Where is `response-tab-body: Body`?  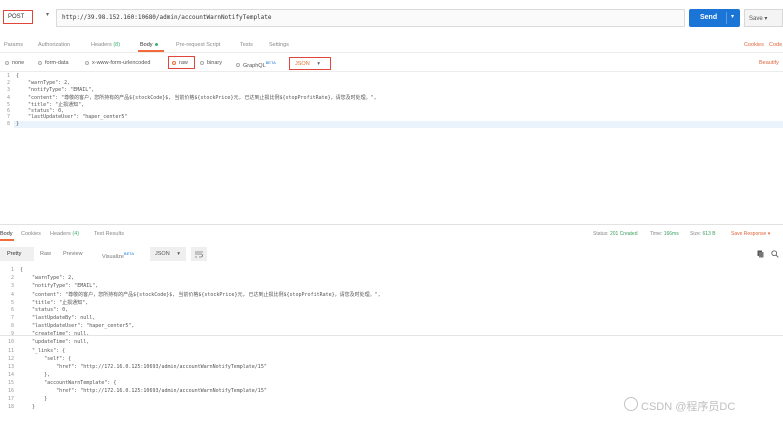 response-tab-body: Body is located at coordinates (6, 234).